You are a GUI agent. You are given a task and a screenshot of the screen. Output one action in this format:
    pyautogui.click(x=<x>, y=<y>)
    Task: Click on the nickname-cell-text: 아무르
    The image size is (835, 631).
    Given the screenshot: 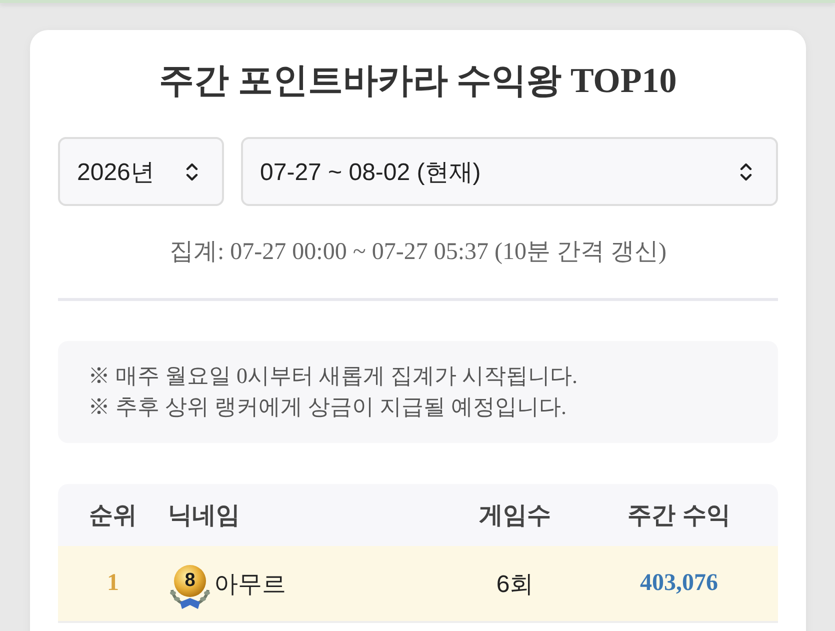 What is the action you would take?
    pyautogui.click(x=250, y=585)
    